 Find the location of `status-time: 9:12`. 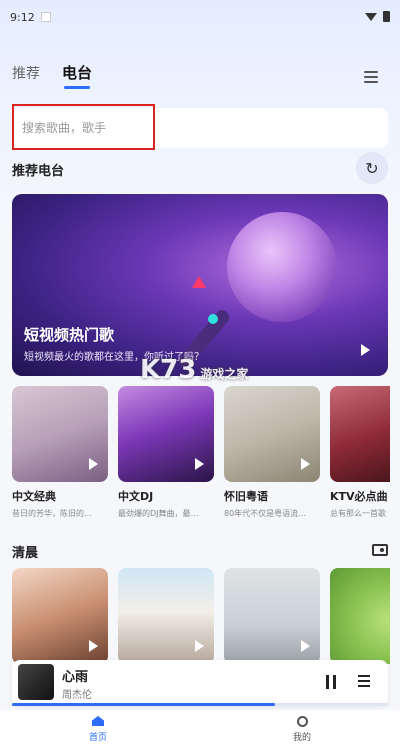

status-time: 9:12 is located at coordinates (22, 17).